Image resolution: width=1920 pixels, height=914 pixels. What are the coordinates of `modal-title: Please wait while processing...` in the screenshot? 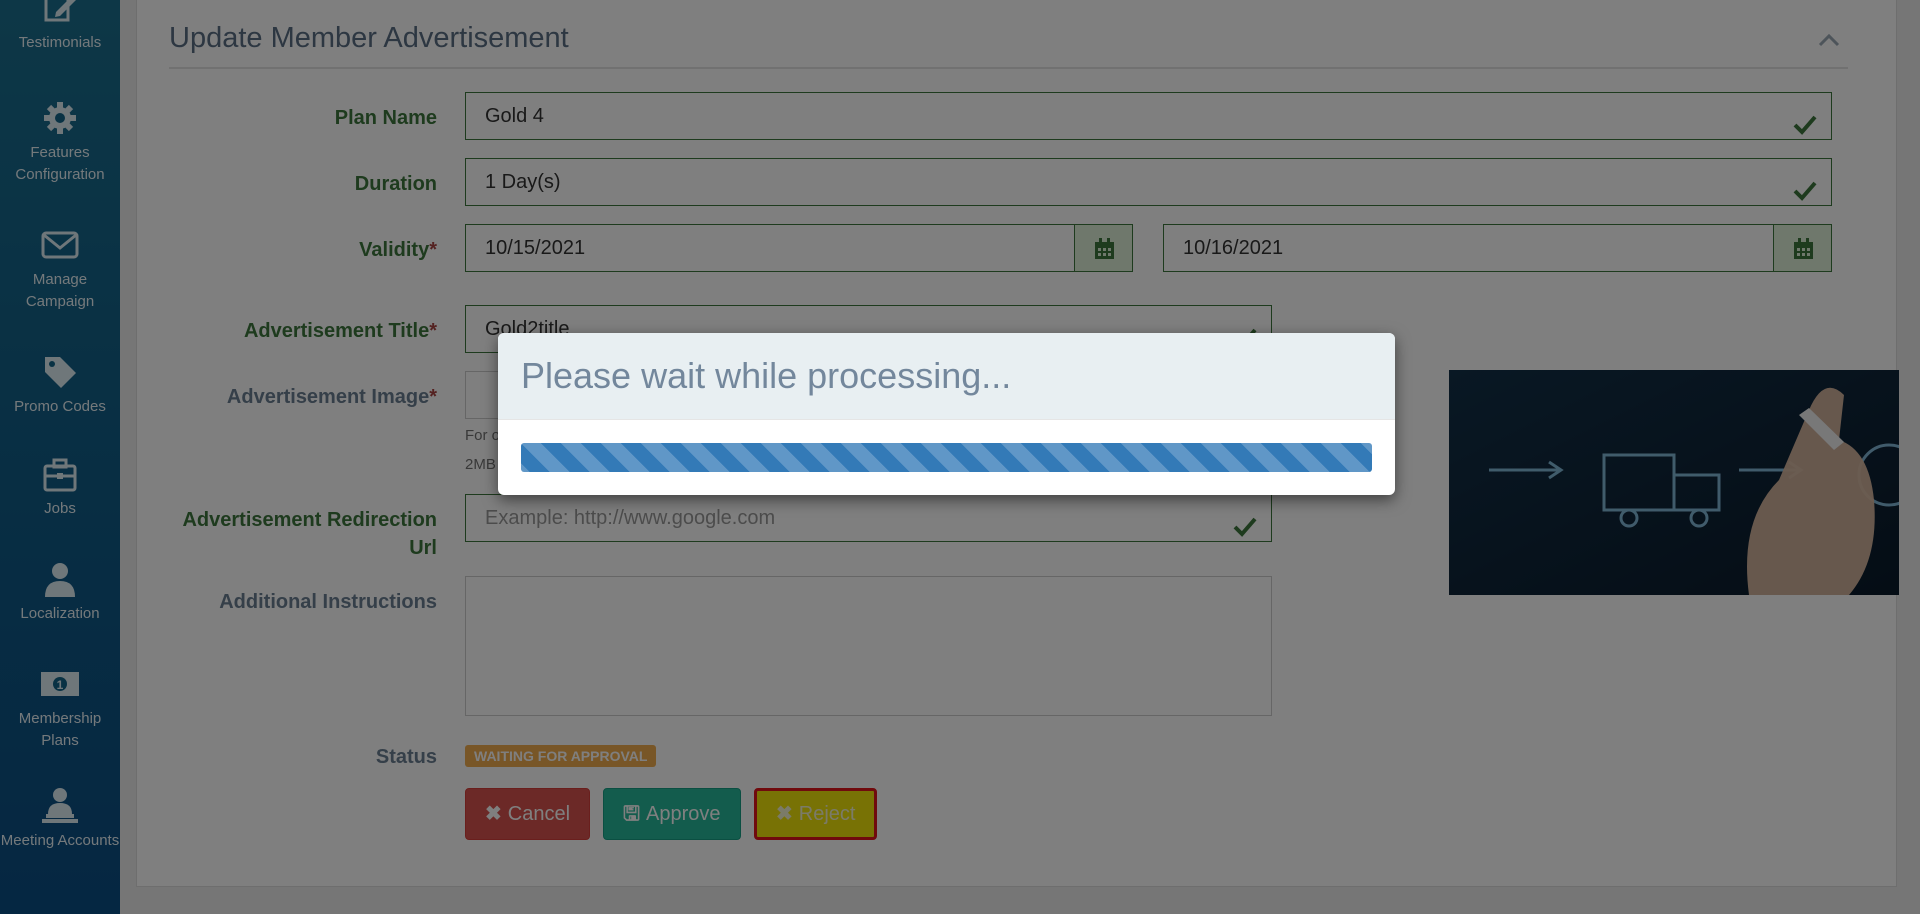 It's located at (946, 376).